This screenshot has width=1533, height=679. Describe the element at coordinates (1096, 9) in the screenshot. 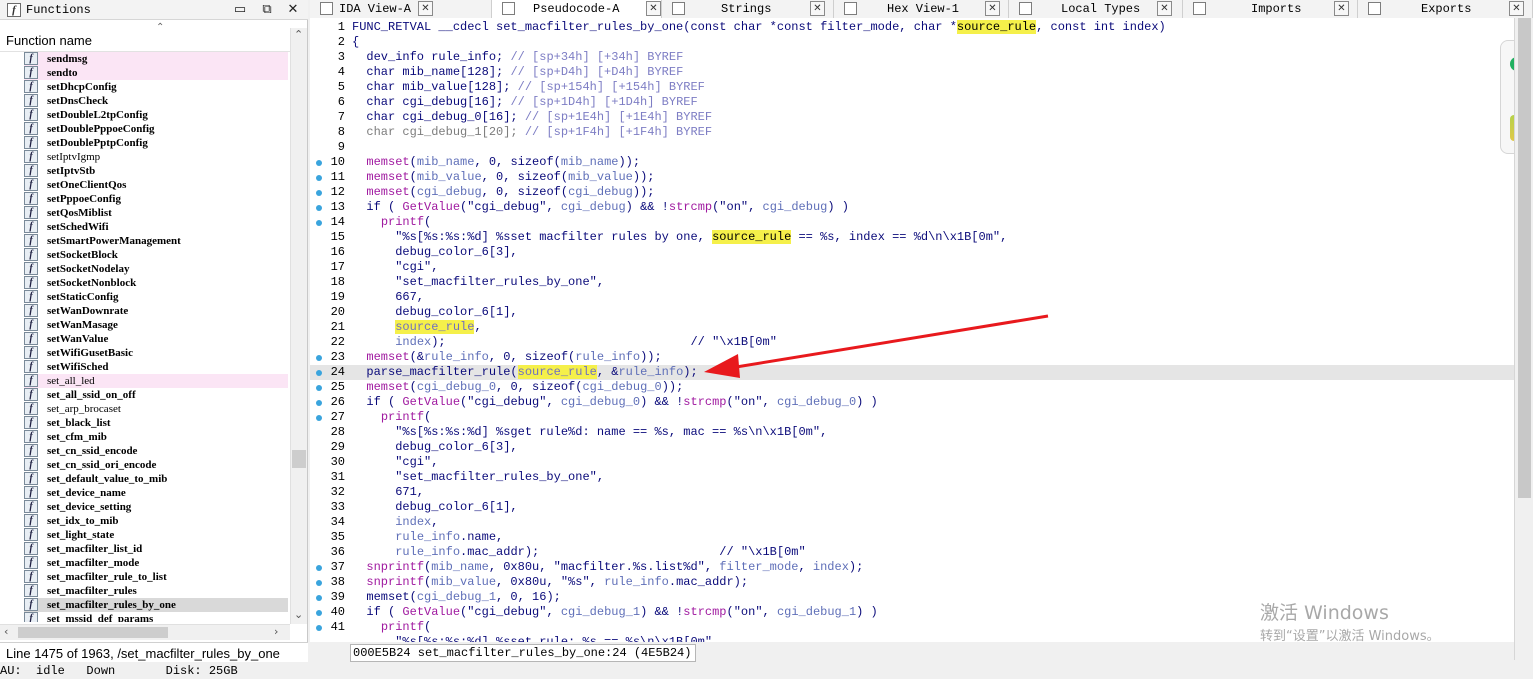

I see `tab-local-types: Local Types ✕` at that location.